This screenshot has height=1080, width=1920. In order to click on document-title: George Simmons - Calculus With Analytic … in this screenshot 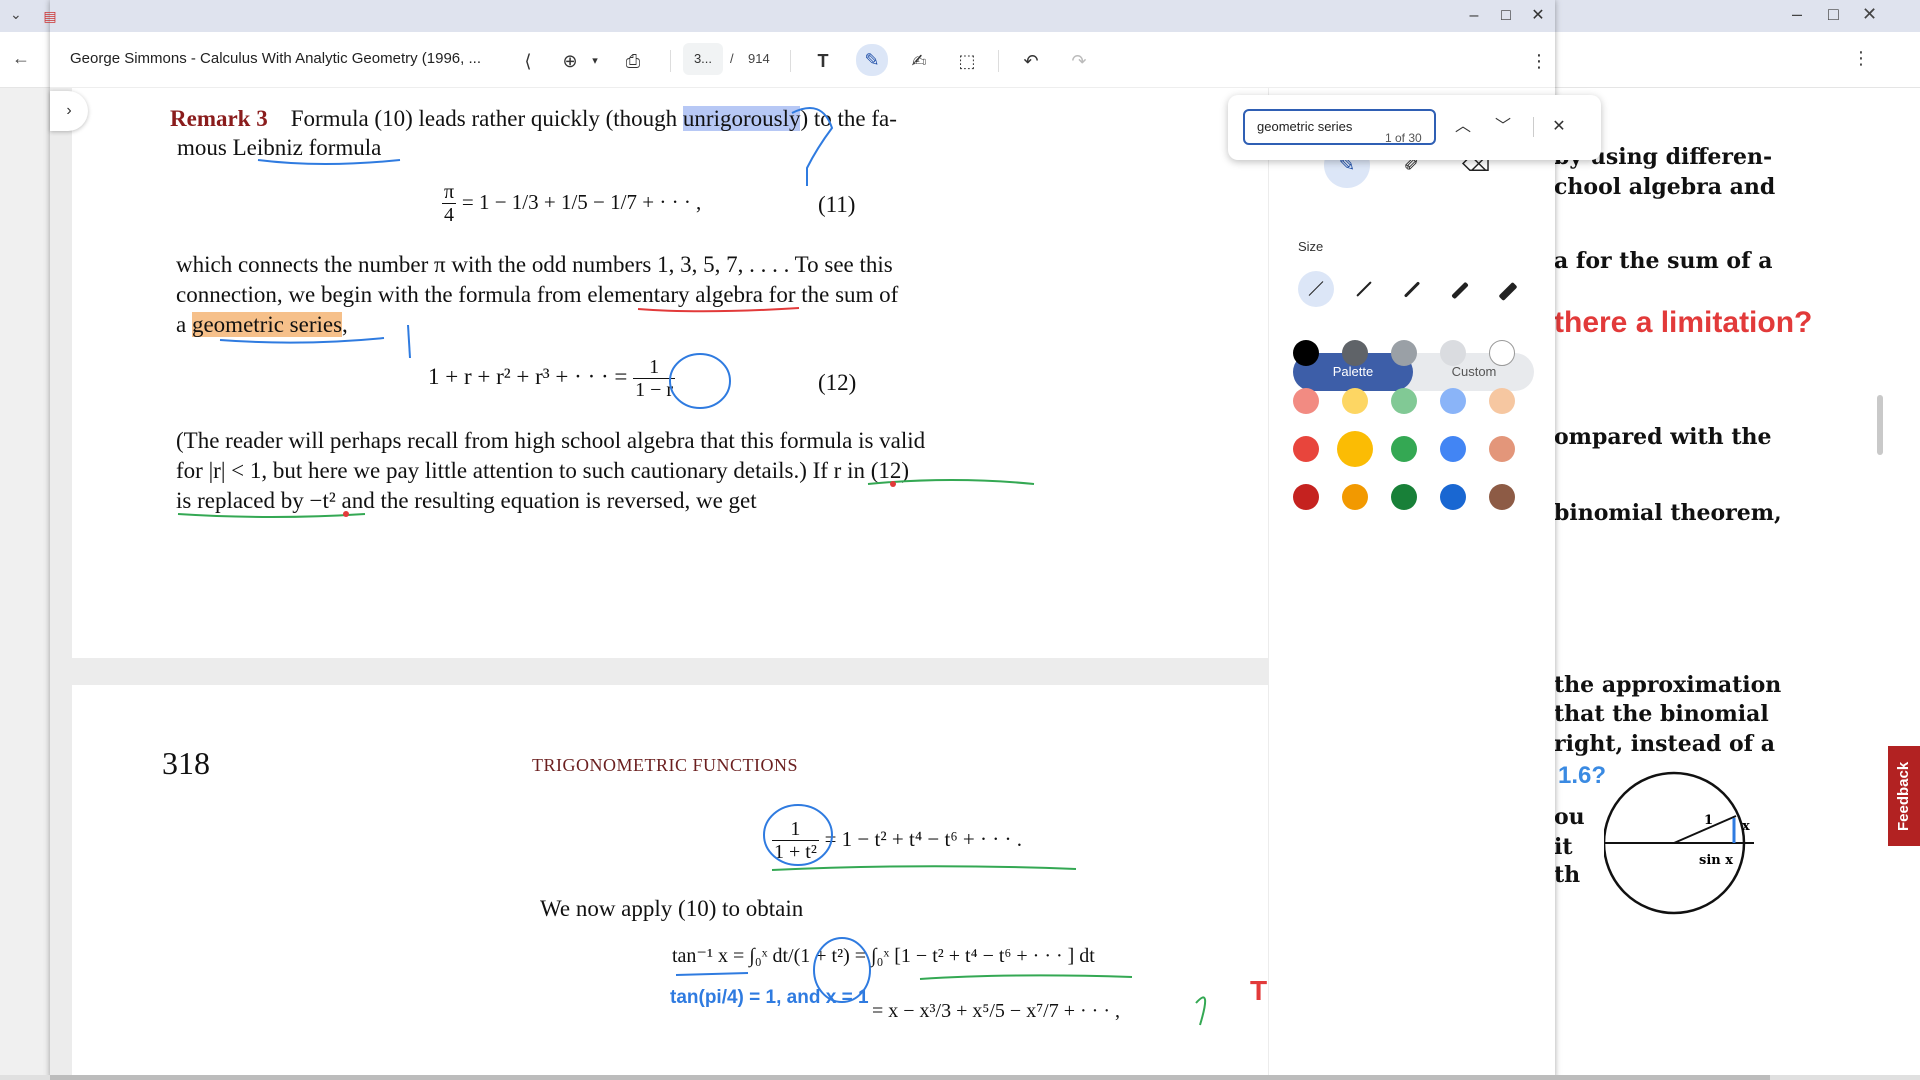, I will do `click(275, 58)`.